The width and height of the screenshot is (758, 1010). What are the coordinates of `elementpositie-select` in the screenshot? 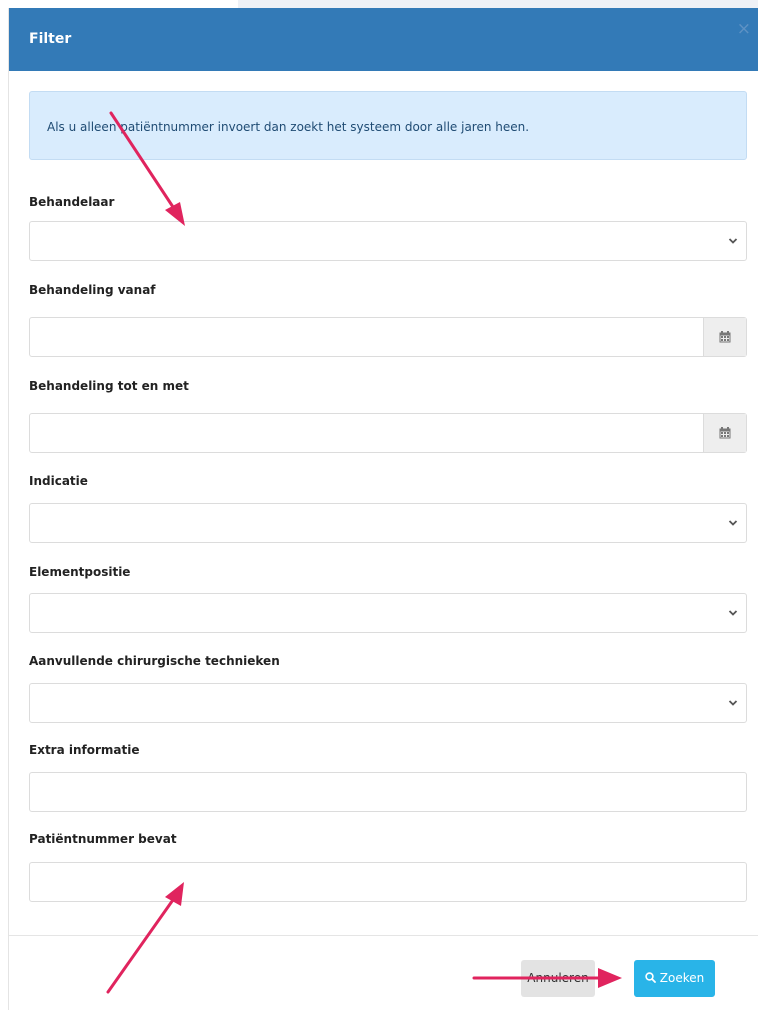 It's located at (388, 613).